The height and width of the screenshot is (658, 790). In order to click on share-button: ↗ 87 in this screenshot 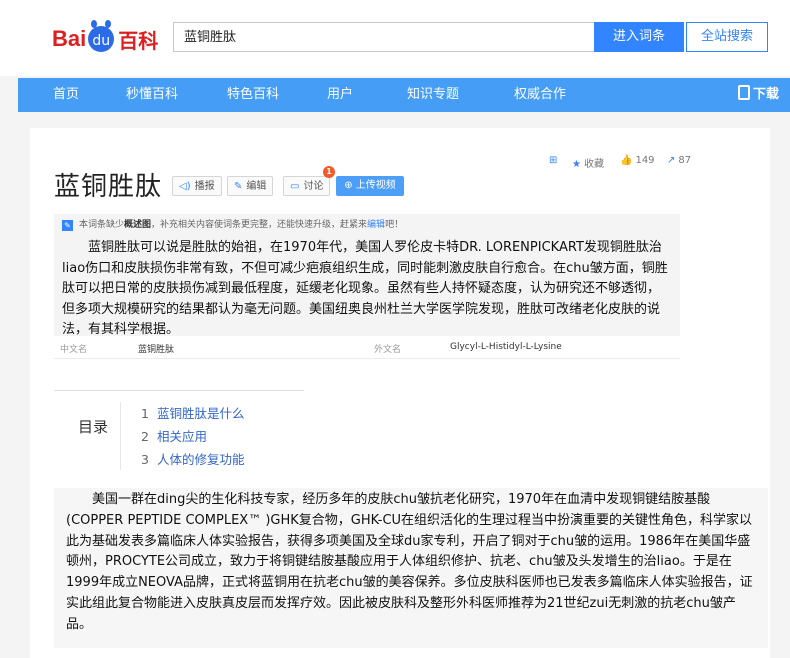, I will do `click(679, 160)`.